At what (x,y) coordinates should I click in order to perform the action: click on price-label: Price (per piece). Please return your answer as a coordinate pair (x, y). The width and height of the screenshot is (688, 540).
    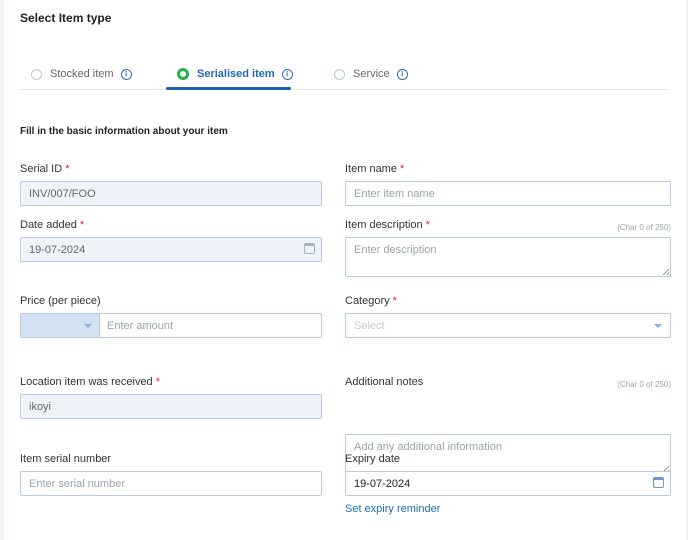
    Looking at the image, I should click on (60, 301).